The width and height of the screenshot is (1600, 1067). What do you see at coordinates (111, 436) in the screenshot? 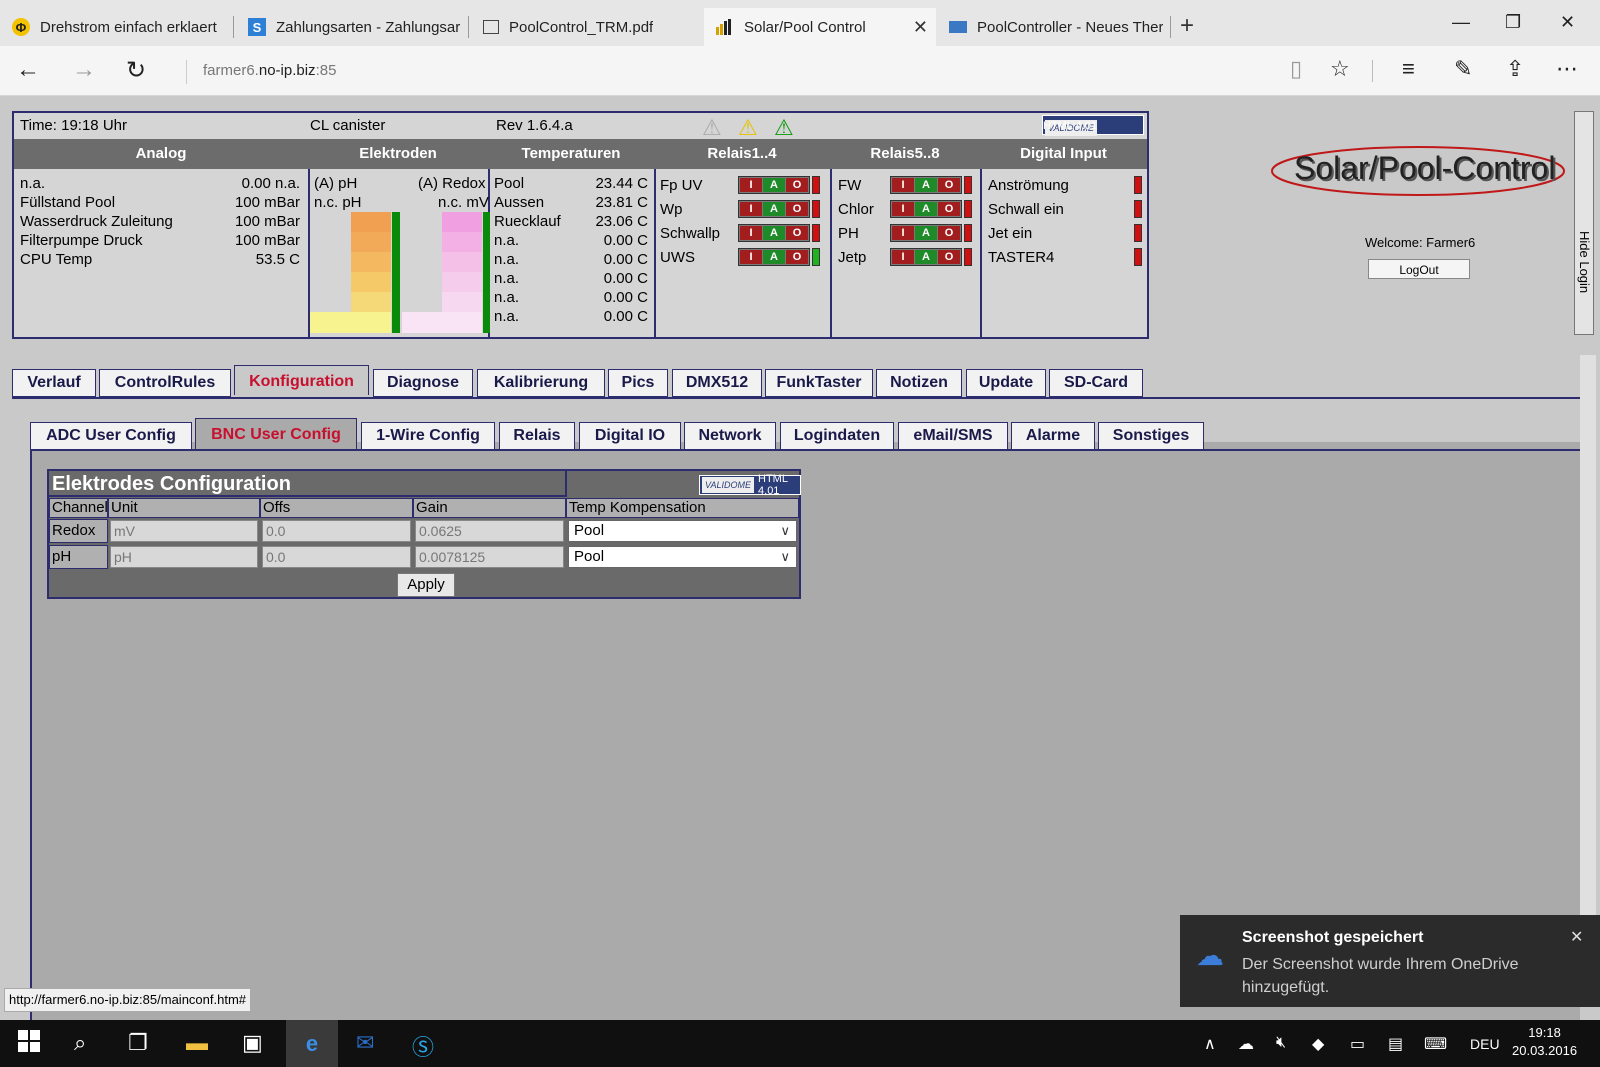
I see `subtab-adc-user-config: ADC User Config` at bounding box center [111, 436].